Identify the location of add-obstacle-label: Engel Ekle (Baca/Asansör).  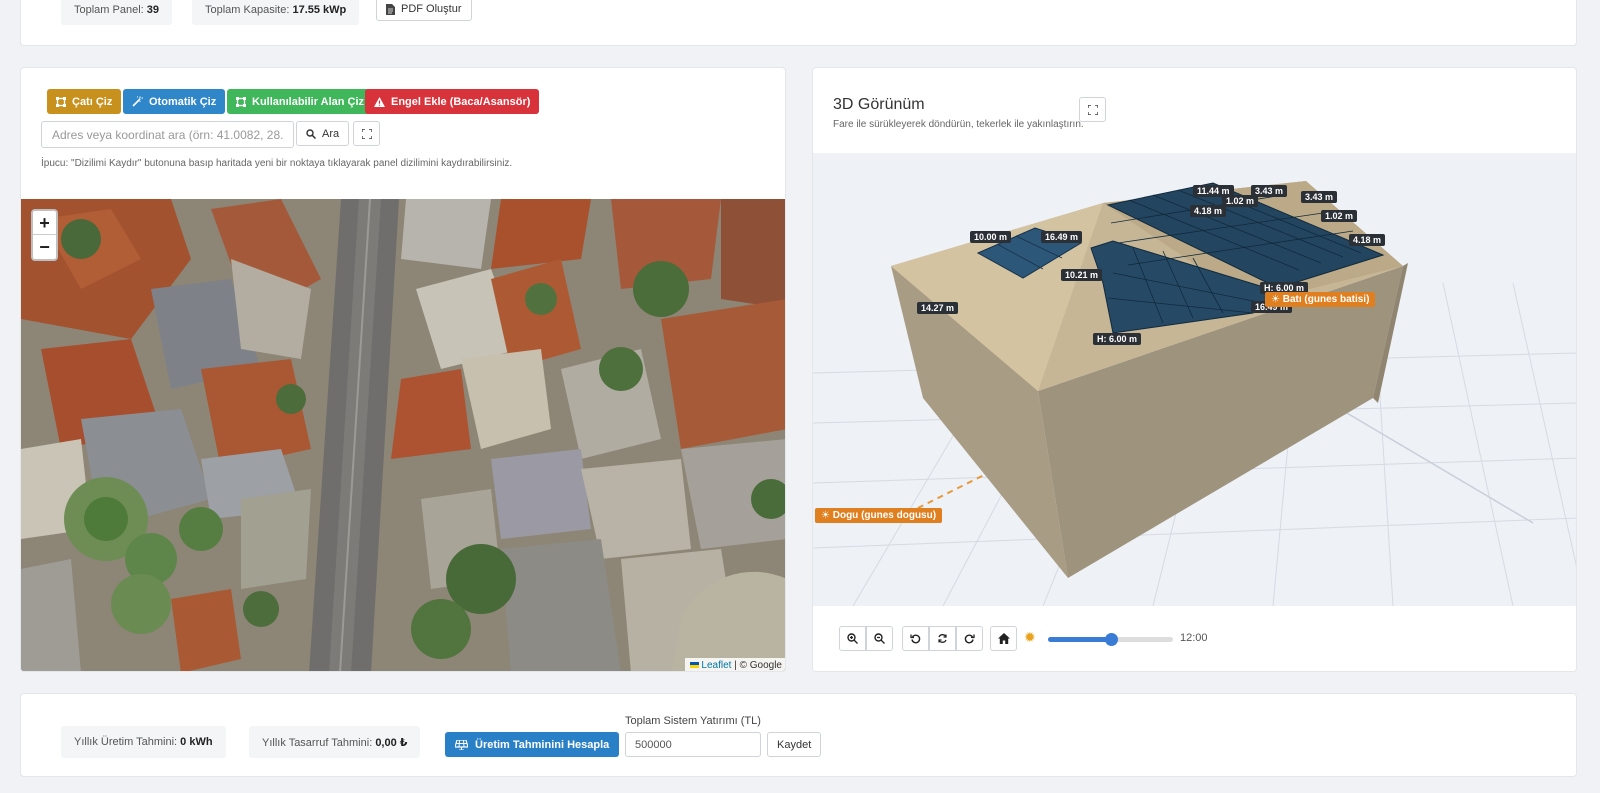
(461, 101).